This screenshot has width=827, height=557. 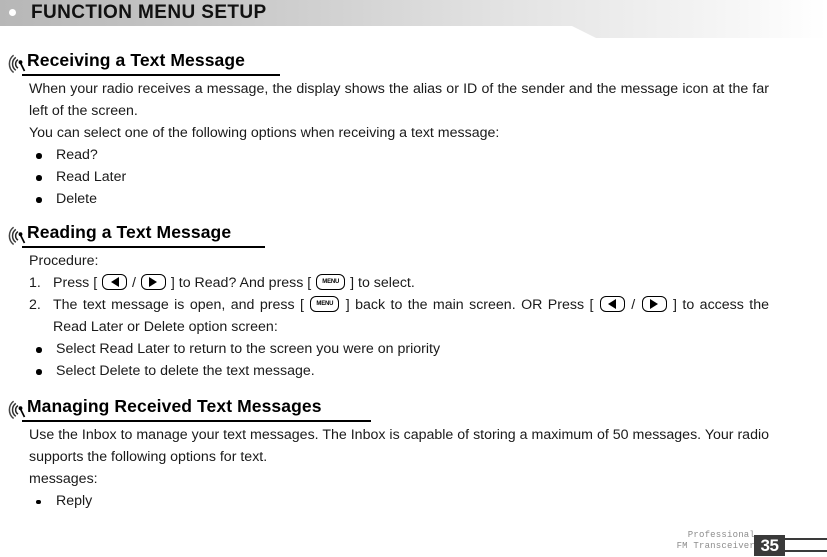 I want to click on footer-rule-bottom, so click(x=806, y=550).